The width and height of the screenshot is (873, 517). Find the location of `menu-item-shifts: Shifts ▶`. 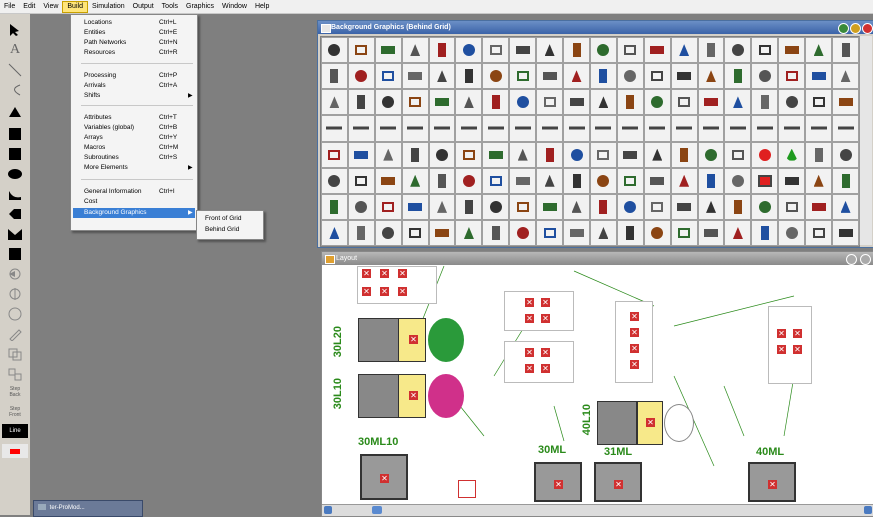

menu-item-shifts: Shifts ▶ is located at coordinates (134, 96).